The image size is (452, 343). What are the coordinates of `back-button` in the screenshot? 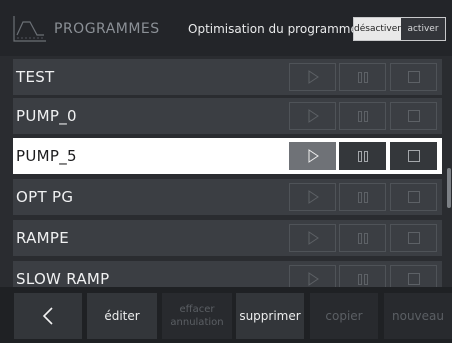 It's located at (48, 316).